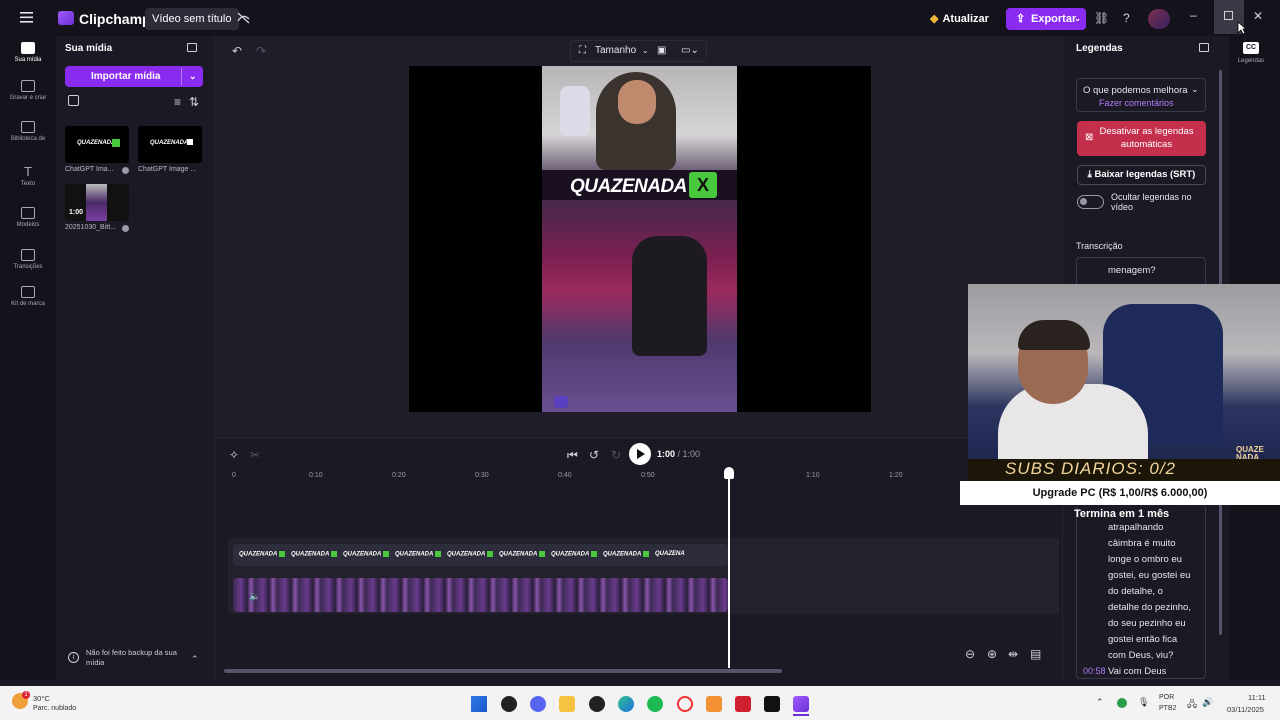  What do you see at coordinates (28, 260) in the screenshot?
I see `rail-item-transitions: Transições` at bounding box center [28, 260].